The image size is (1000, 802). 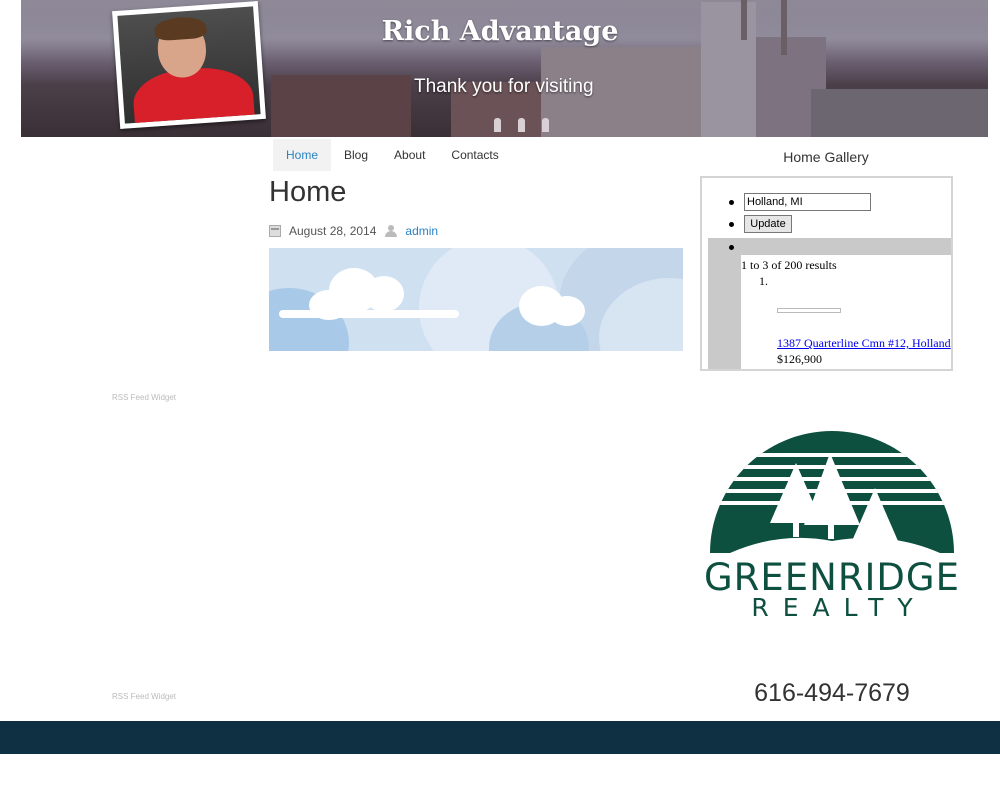 I want to click on post-date: August 28, 2014, so click(x=333, y=231).